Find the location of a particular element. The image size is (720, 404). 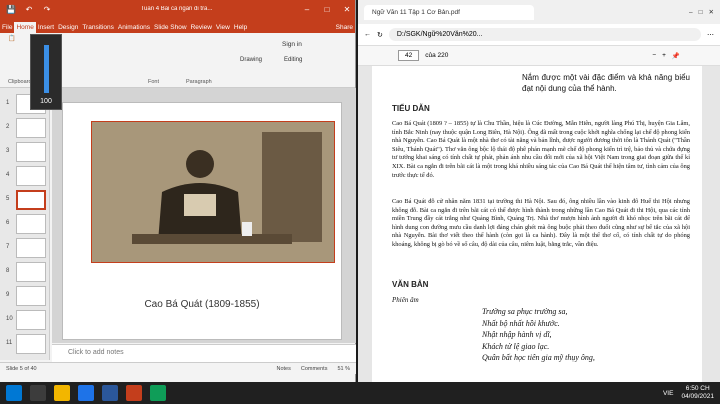

tab-slide-show: Slide Show is located at coordinates (170, 27).